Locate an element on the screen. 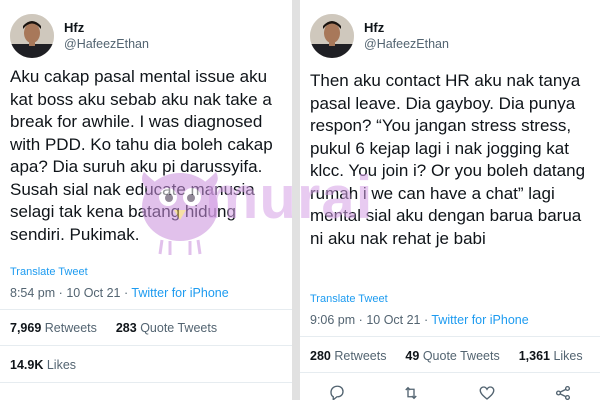 The width and height of the screenshot is (600, 400). like-icon is located at coordinates (487, 392).